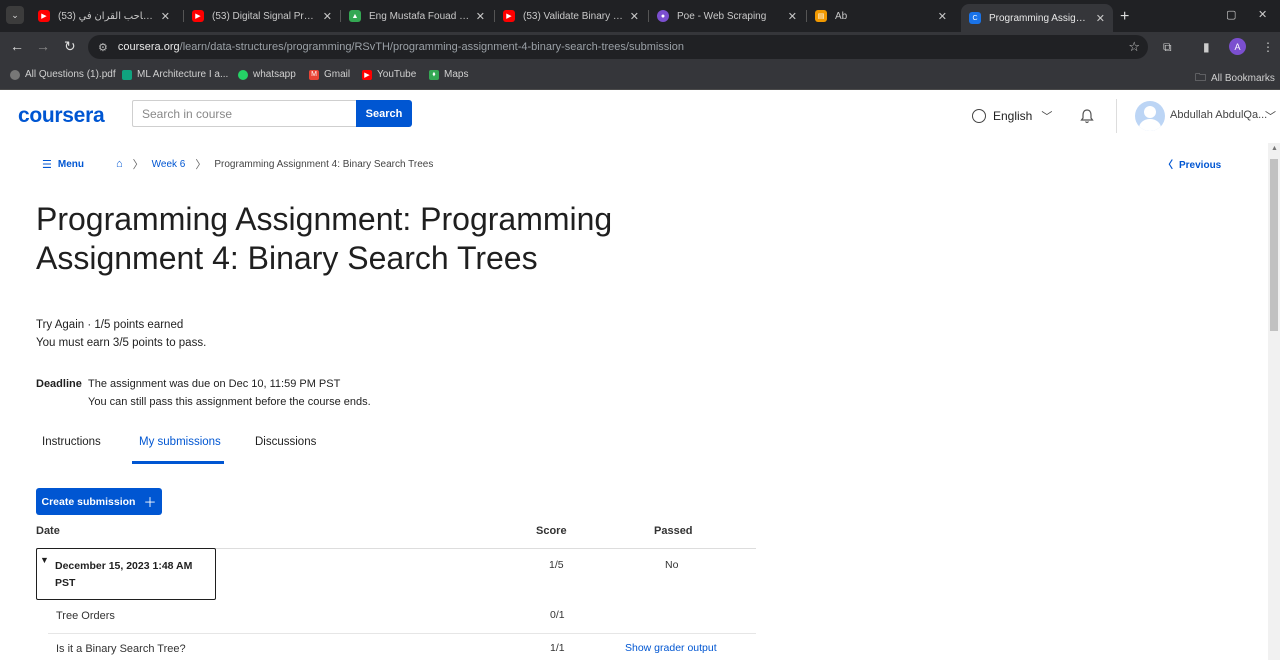  I want to click on side-panel-icon: ▮, so click(1206, 47).